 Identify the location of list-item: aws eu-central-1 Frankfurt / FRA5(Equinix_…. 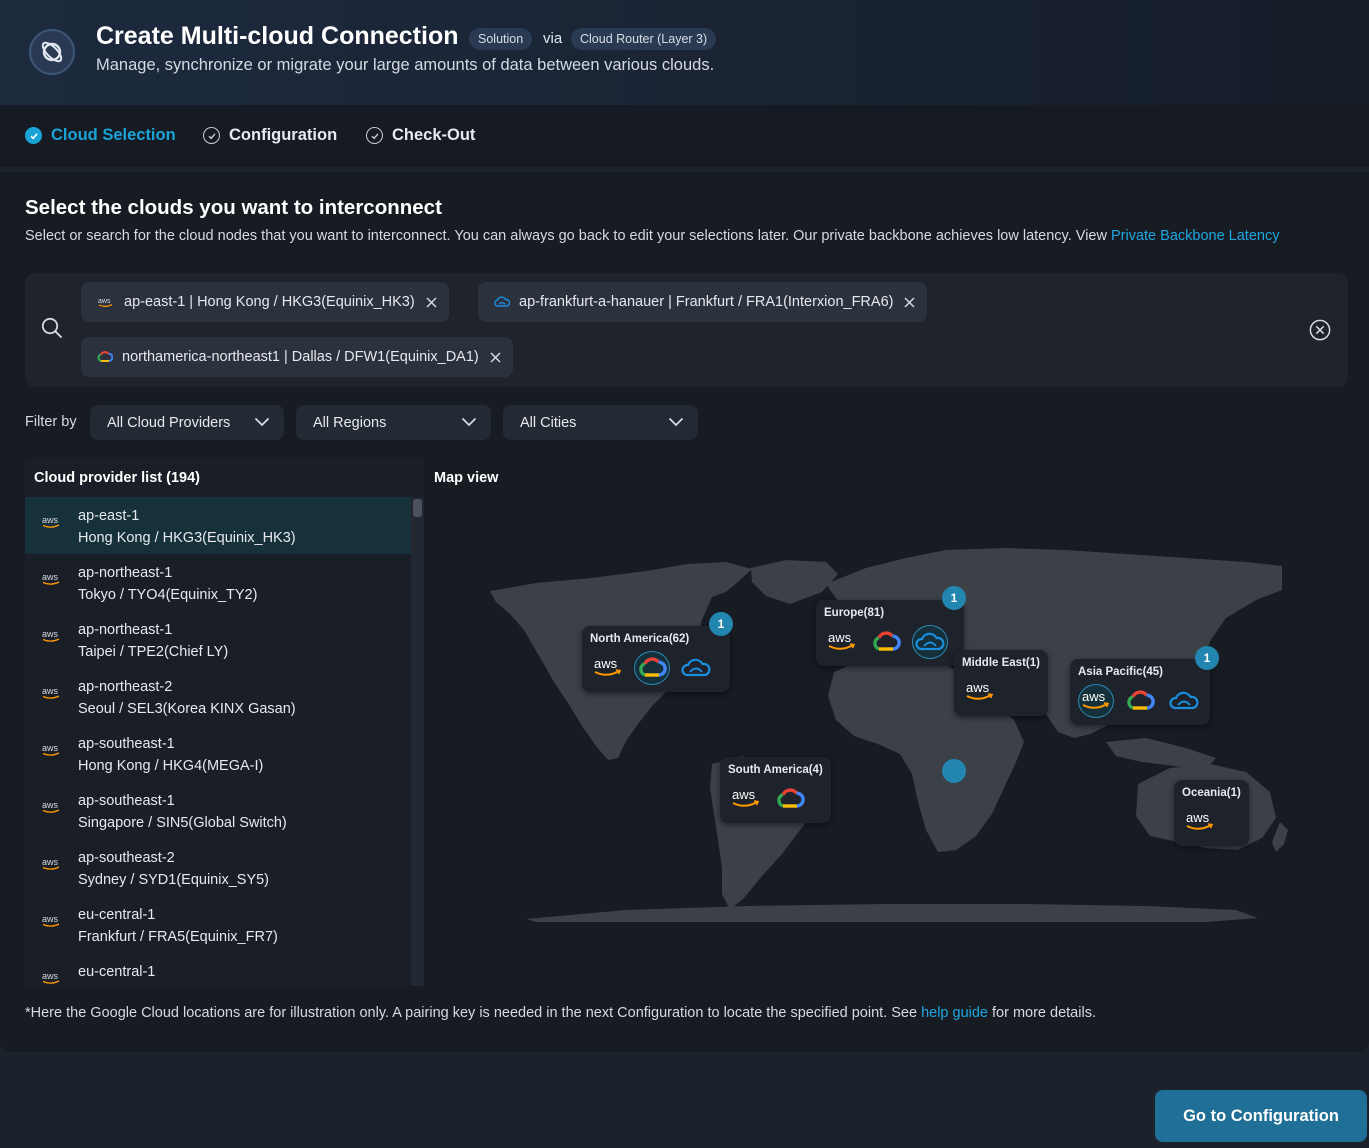
(218, 924).